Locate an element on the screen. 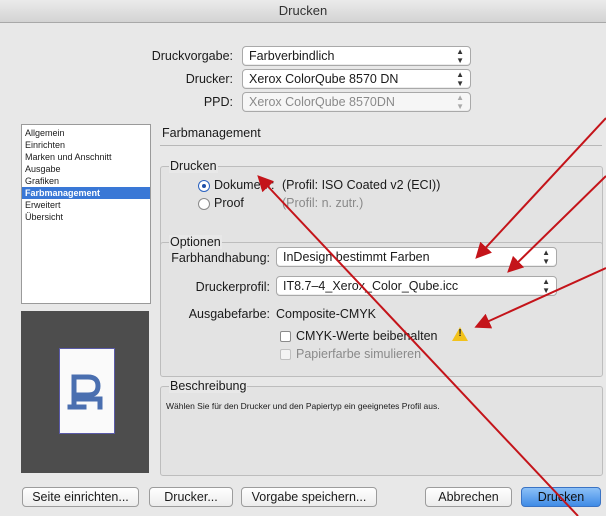  proof-radio is located at coordinates (204, 204).